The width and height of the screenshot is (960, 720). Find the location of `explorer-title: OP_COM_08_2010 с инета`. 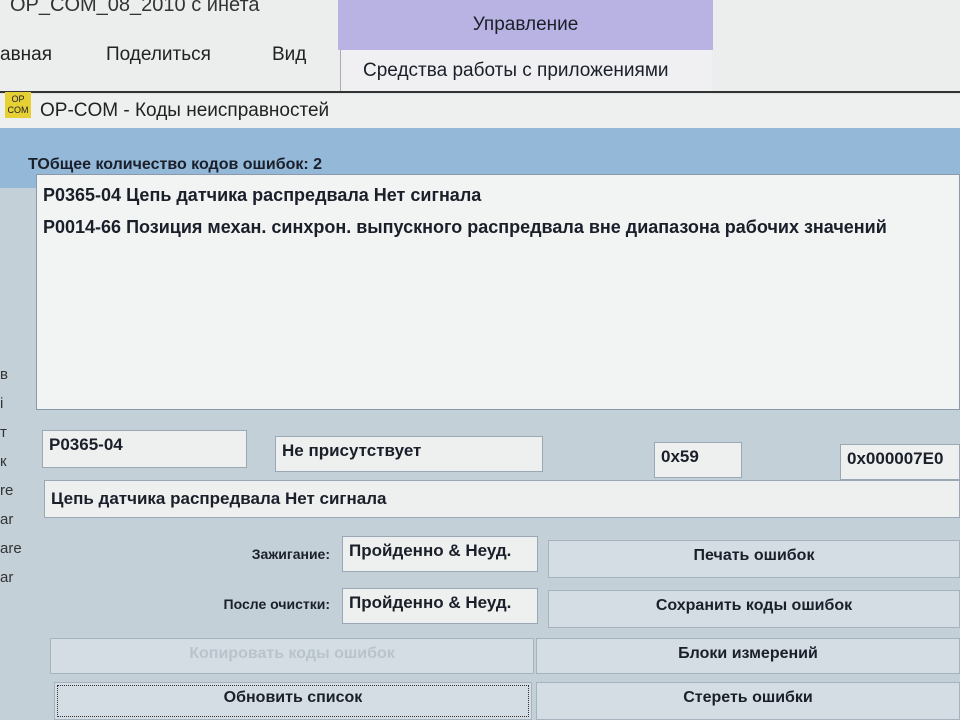

explorer-title: OP_COM_08_2010 с инета is located at coordinates (135, 8).